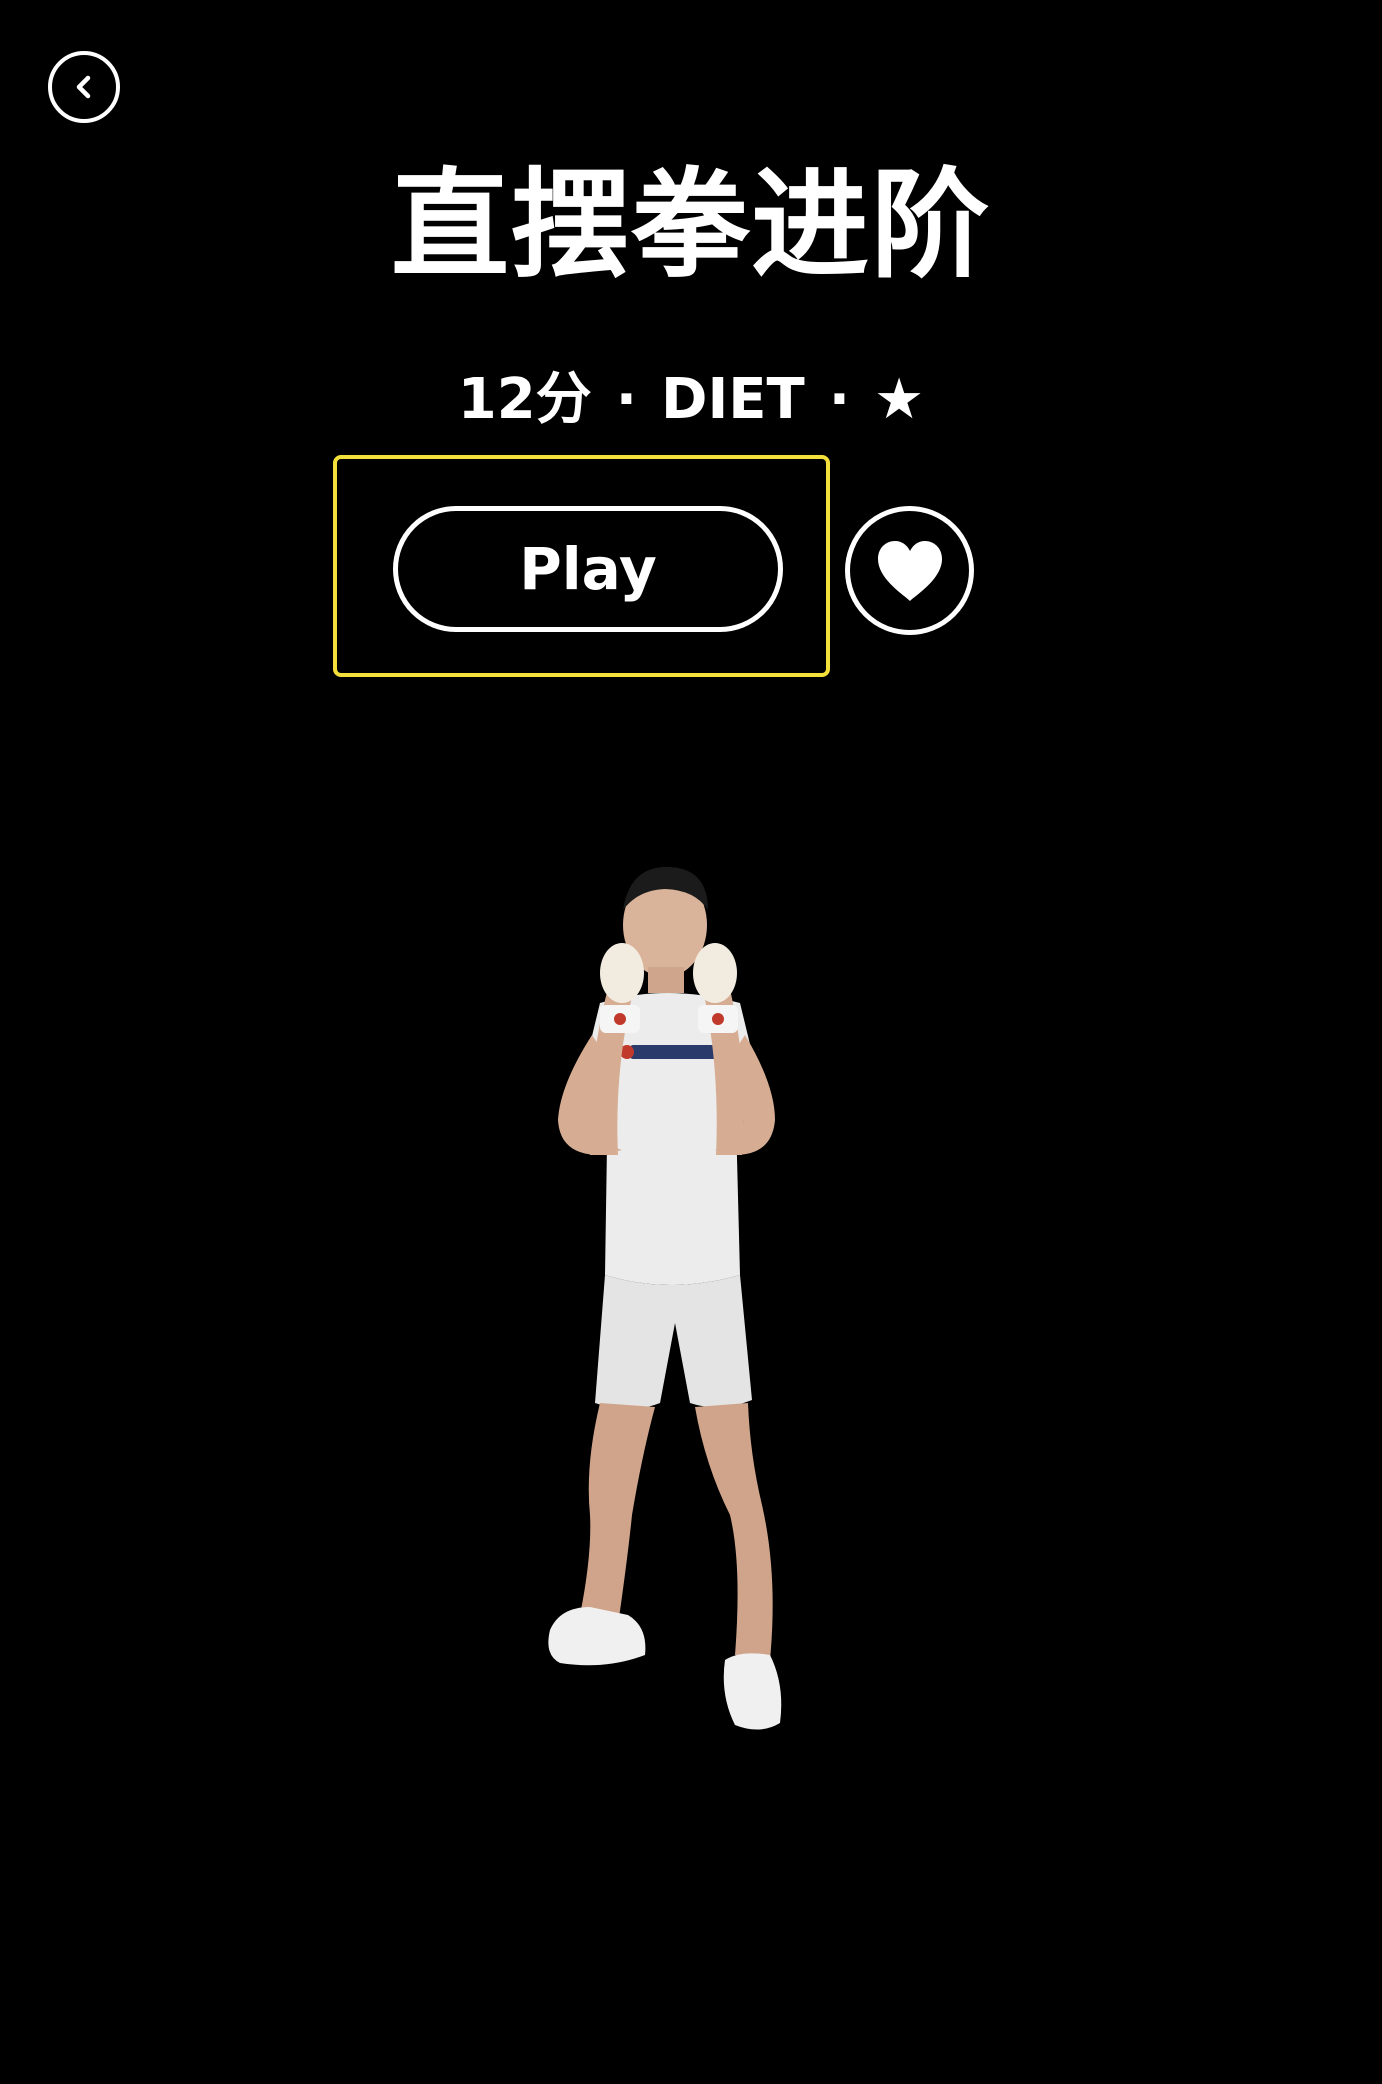  I want to click on category-label: DIET, so click(732, 399).